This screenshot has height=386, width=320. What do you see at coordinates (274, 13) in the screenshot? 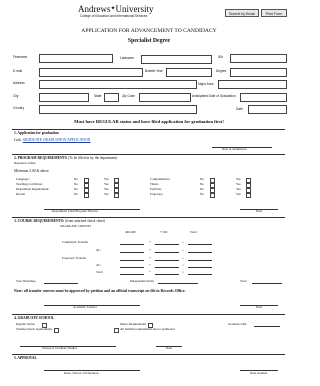
I see `print-form-button: Print Form` at bounding box center [274, 13].